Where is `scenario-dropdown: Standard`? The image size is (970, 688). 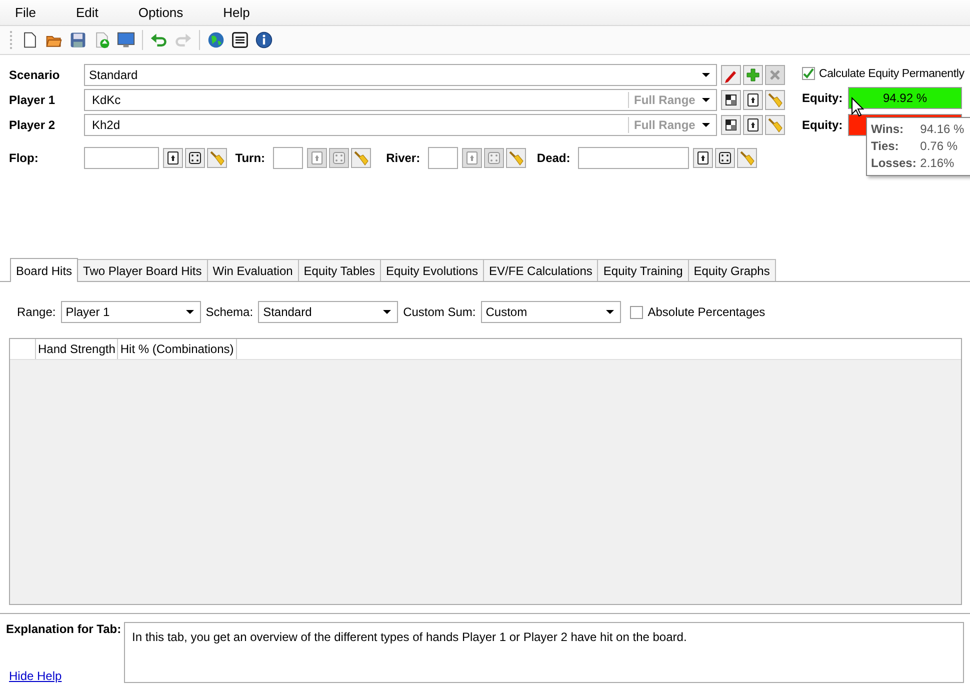 scenario-dropdown: Standard is located at coordinates (400, 75).